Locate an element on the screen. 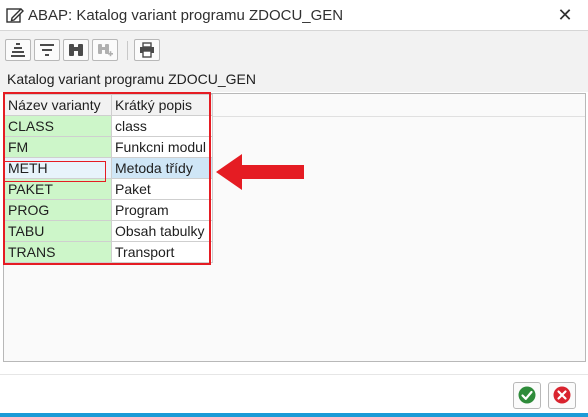 The height and width of the screenshot is (417, 588). toolbar-separator is located at coordinates (127, 50).